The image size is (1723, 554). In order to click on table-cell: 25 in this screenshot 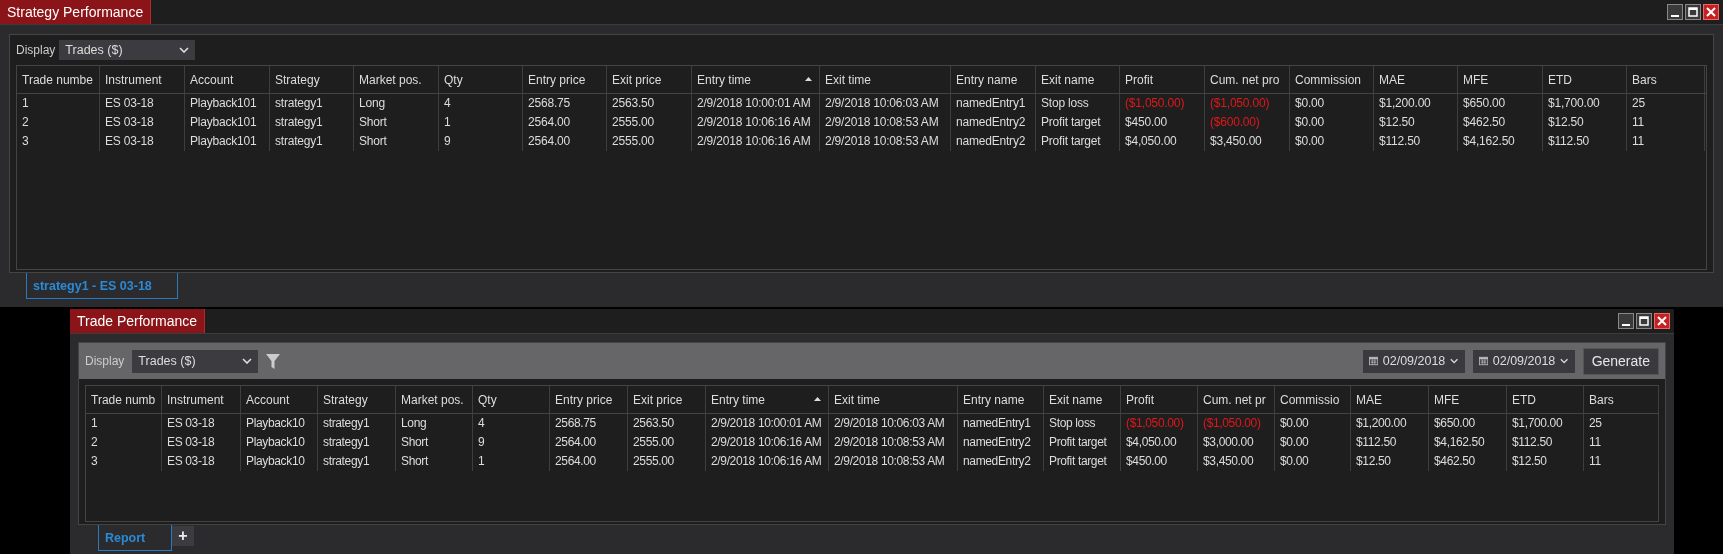, I will do `click(1666, 103)`.